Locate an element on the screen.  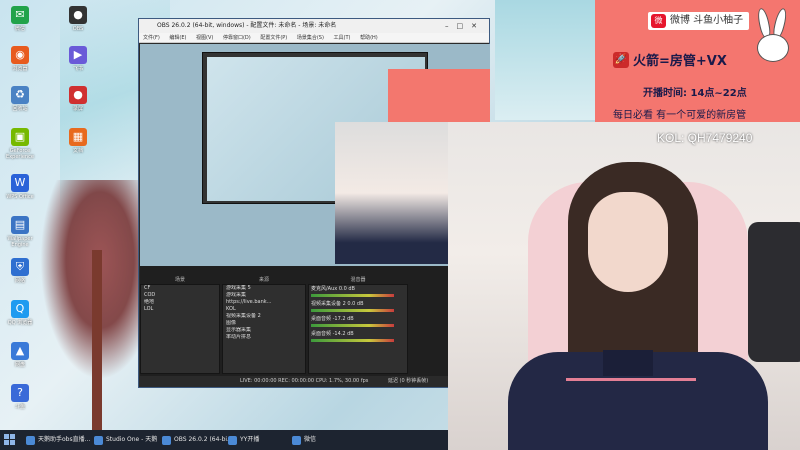
rocket-icon: 🚀 is located at coordinates (621, 60).